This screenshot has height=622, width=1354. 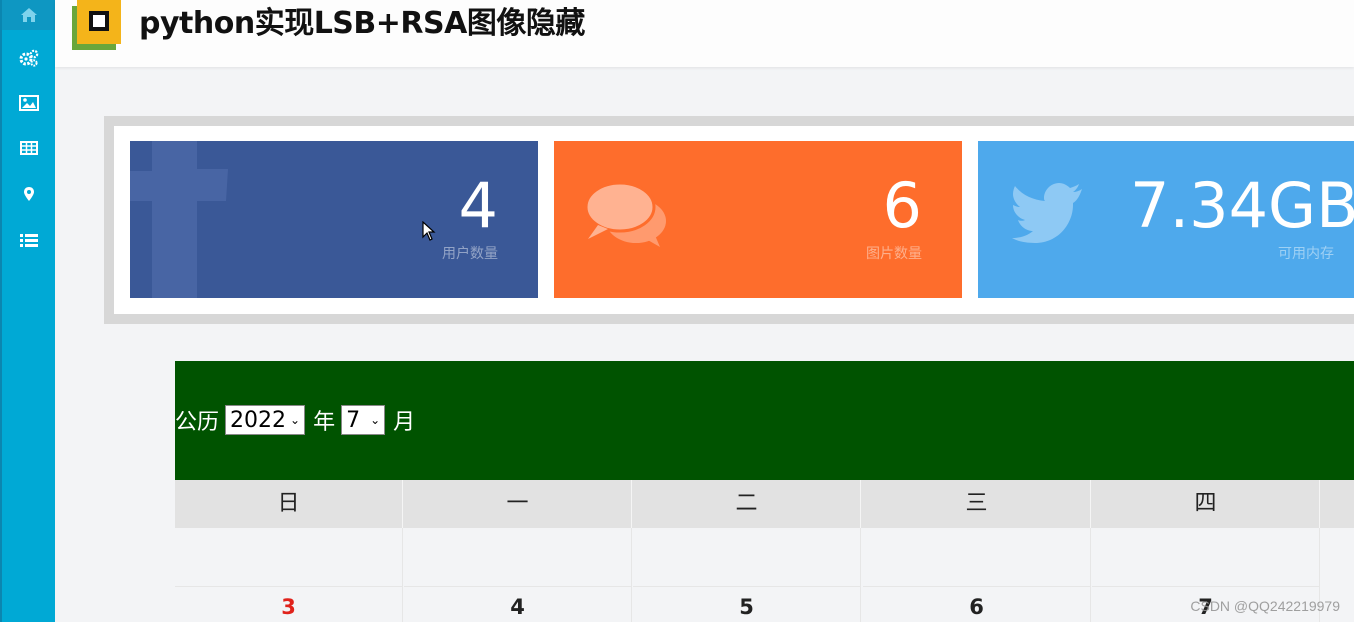 I want to click on sidebar-item-table, so click(x=28, y=148).